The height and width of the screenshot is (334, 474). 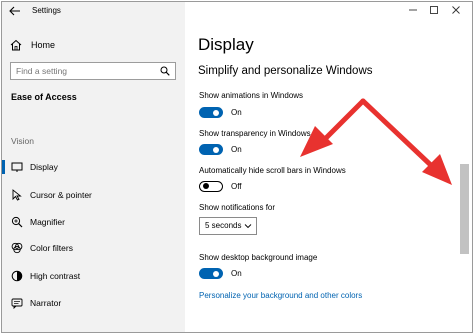 What do you see at coordinates (434, 10) in the screenshot?
I see `maximize-icon` at bounding box center [434, 10].